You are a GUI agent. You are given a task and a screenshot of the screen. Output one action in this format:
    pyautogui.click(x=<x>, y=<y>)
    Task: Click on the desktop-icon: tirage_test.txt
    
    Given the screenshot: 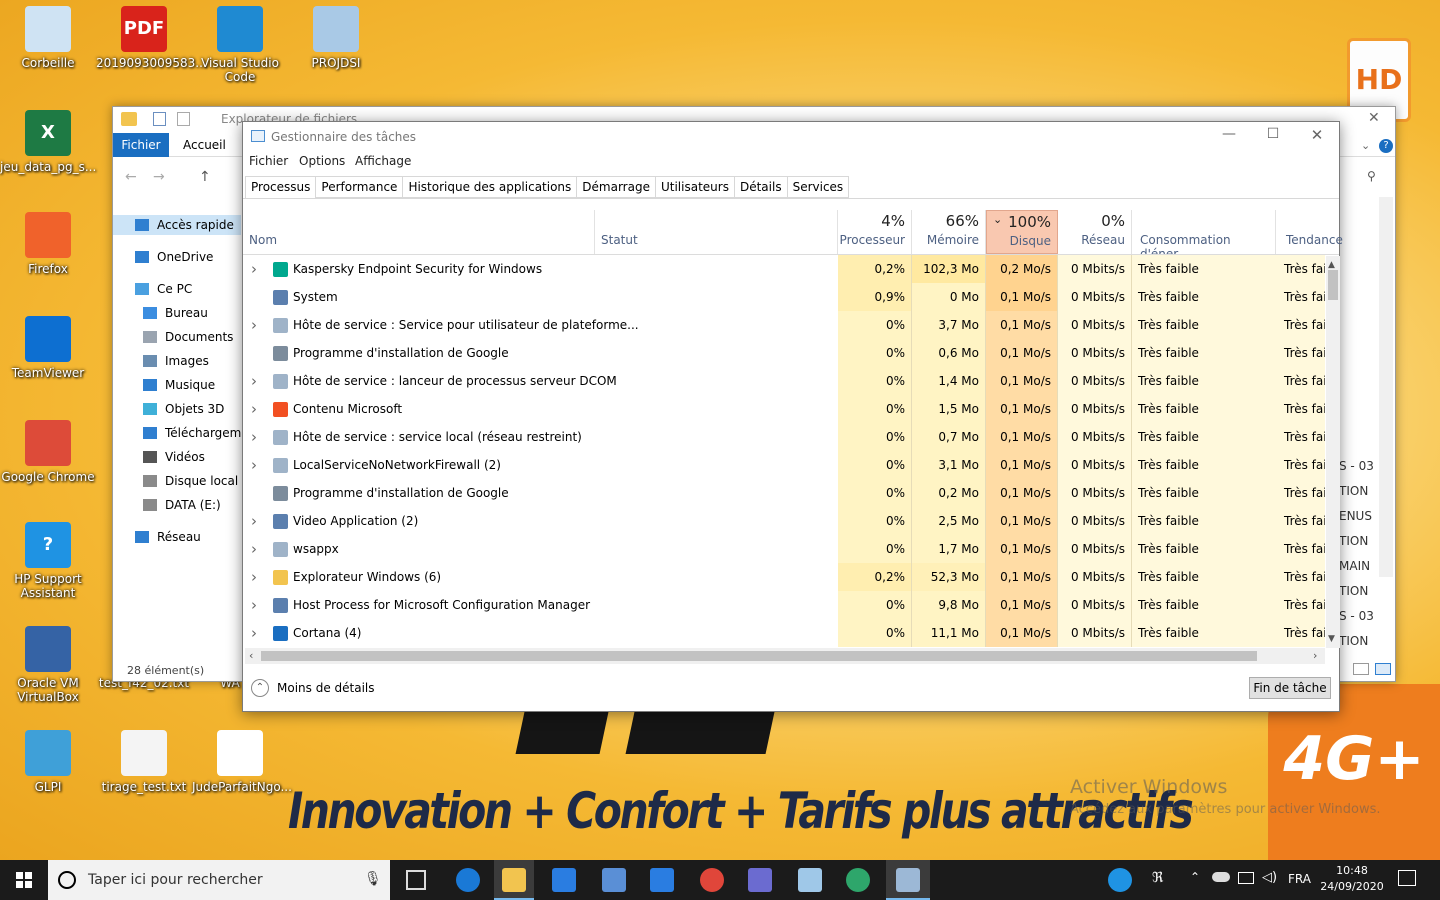 What is the action you would take?
    pyautogui.click(x=144, y=762)
    